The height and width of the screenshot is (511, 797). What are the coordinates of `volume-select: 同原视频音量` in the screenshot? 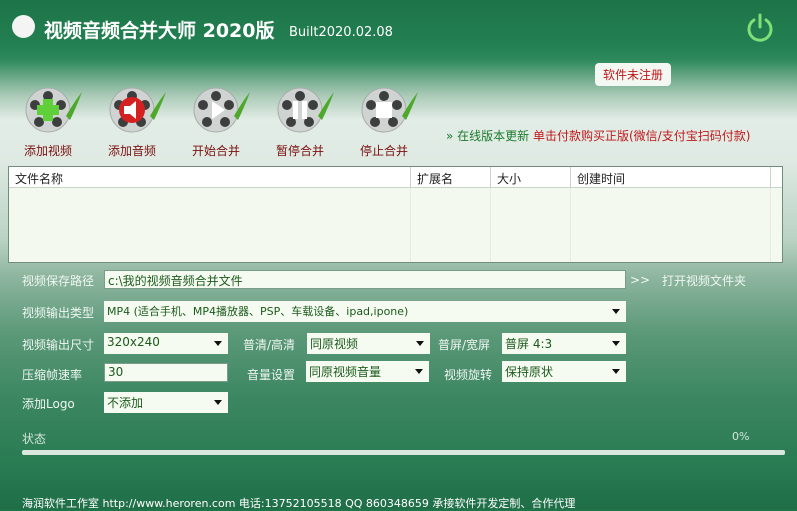 It's located at (367, 371).